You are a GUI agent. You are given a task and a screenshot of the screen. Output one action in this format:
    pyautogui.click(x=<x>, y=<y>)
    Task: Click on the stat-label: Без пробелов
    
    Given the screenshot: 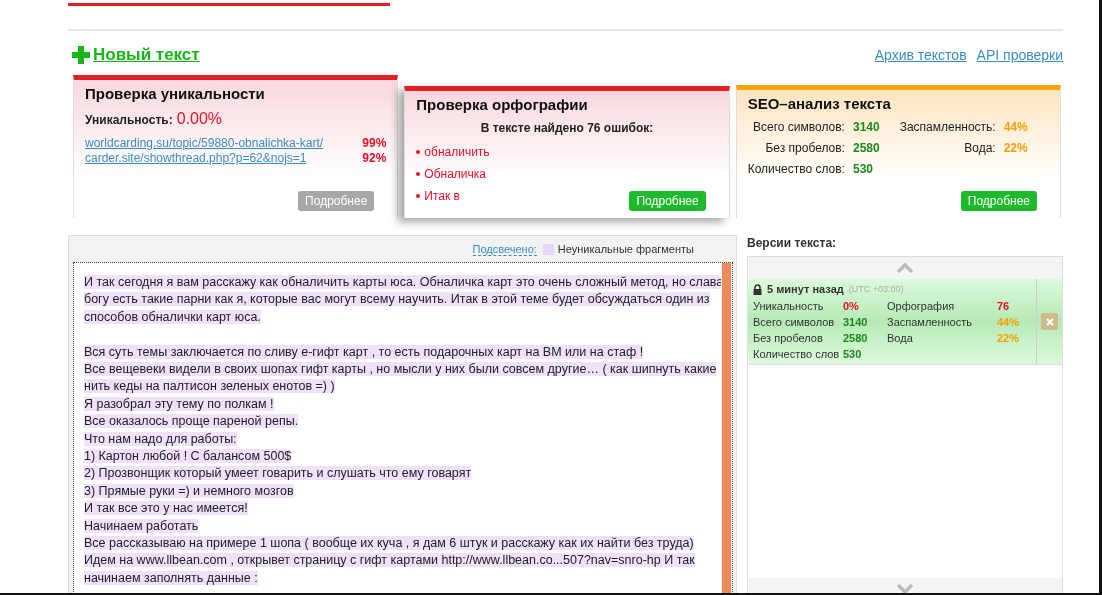 What is the action you would take?
    pyautogui.click(x=788, y=338)
    